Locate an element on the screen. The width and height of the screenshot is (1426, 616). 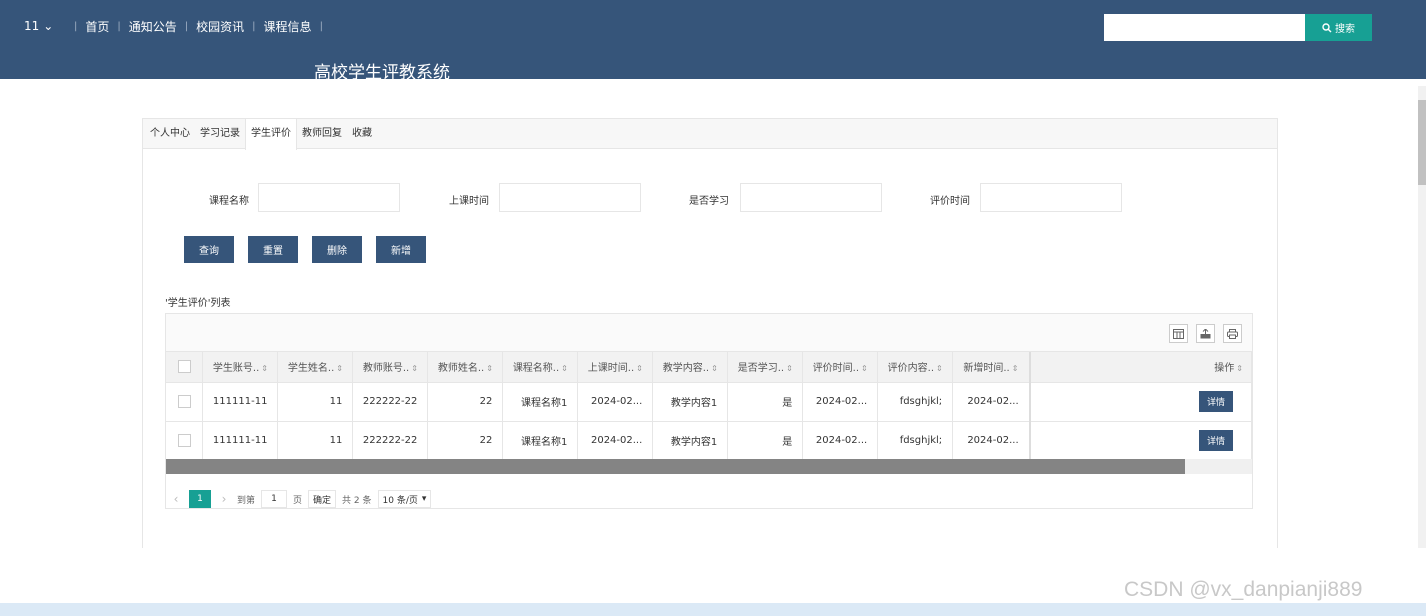
select-all-checkbox is located at coordinates (184, 367).